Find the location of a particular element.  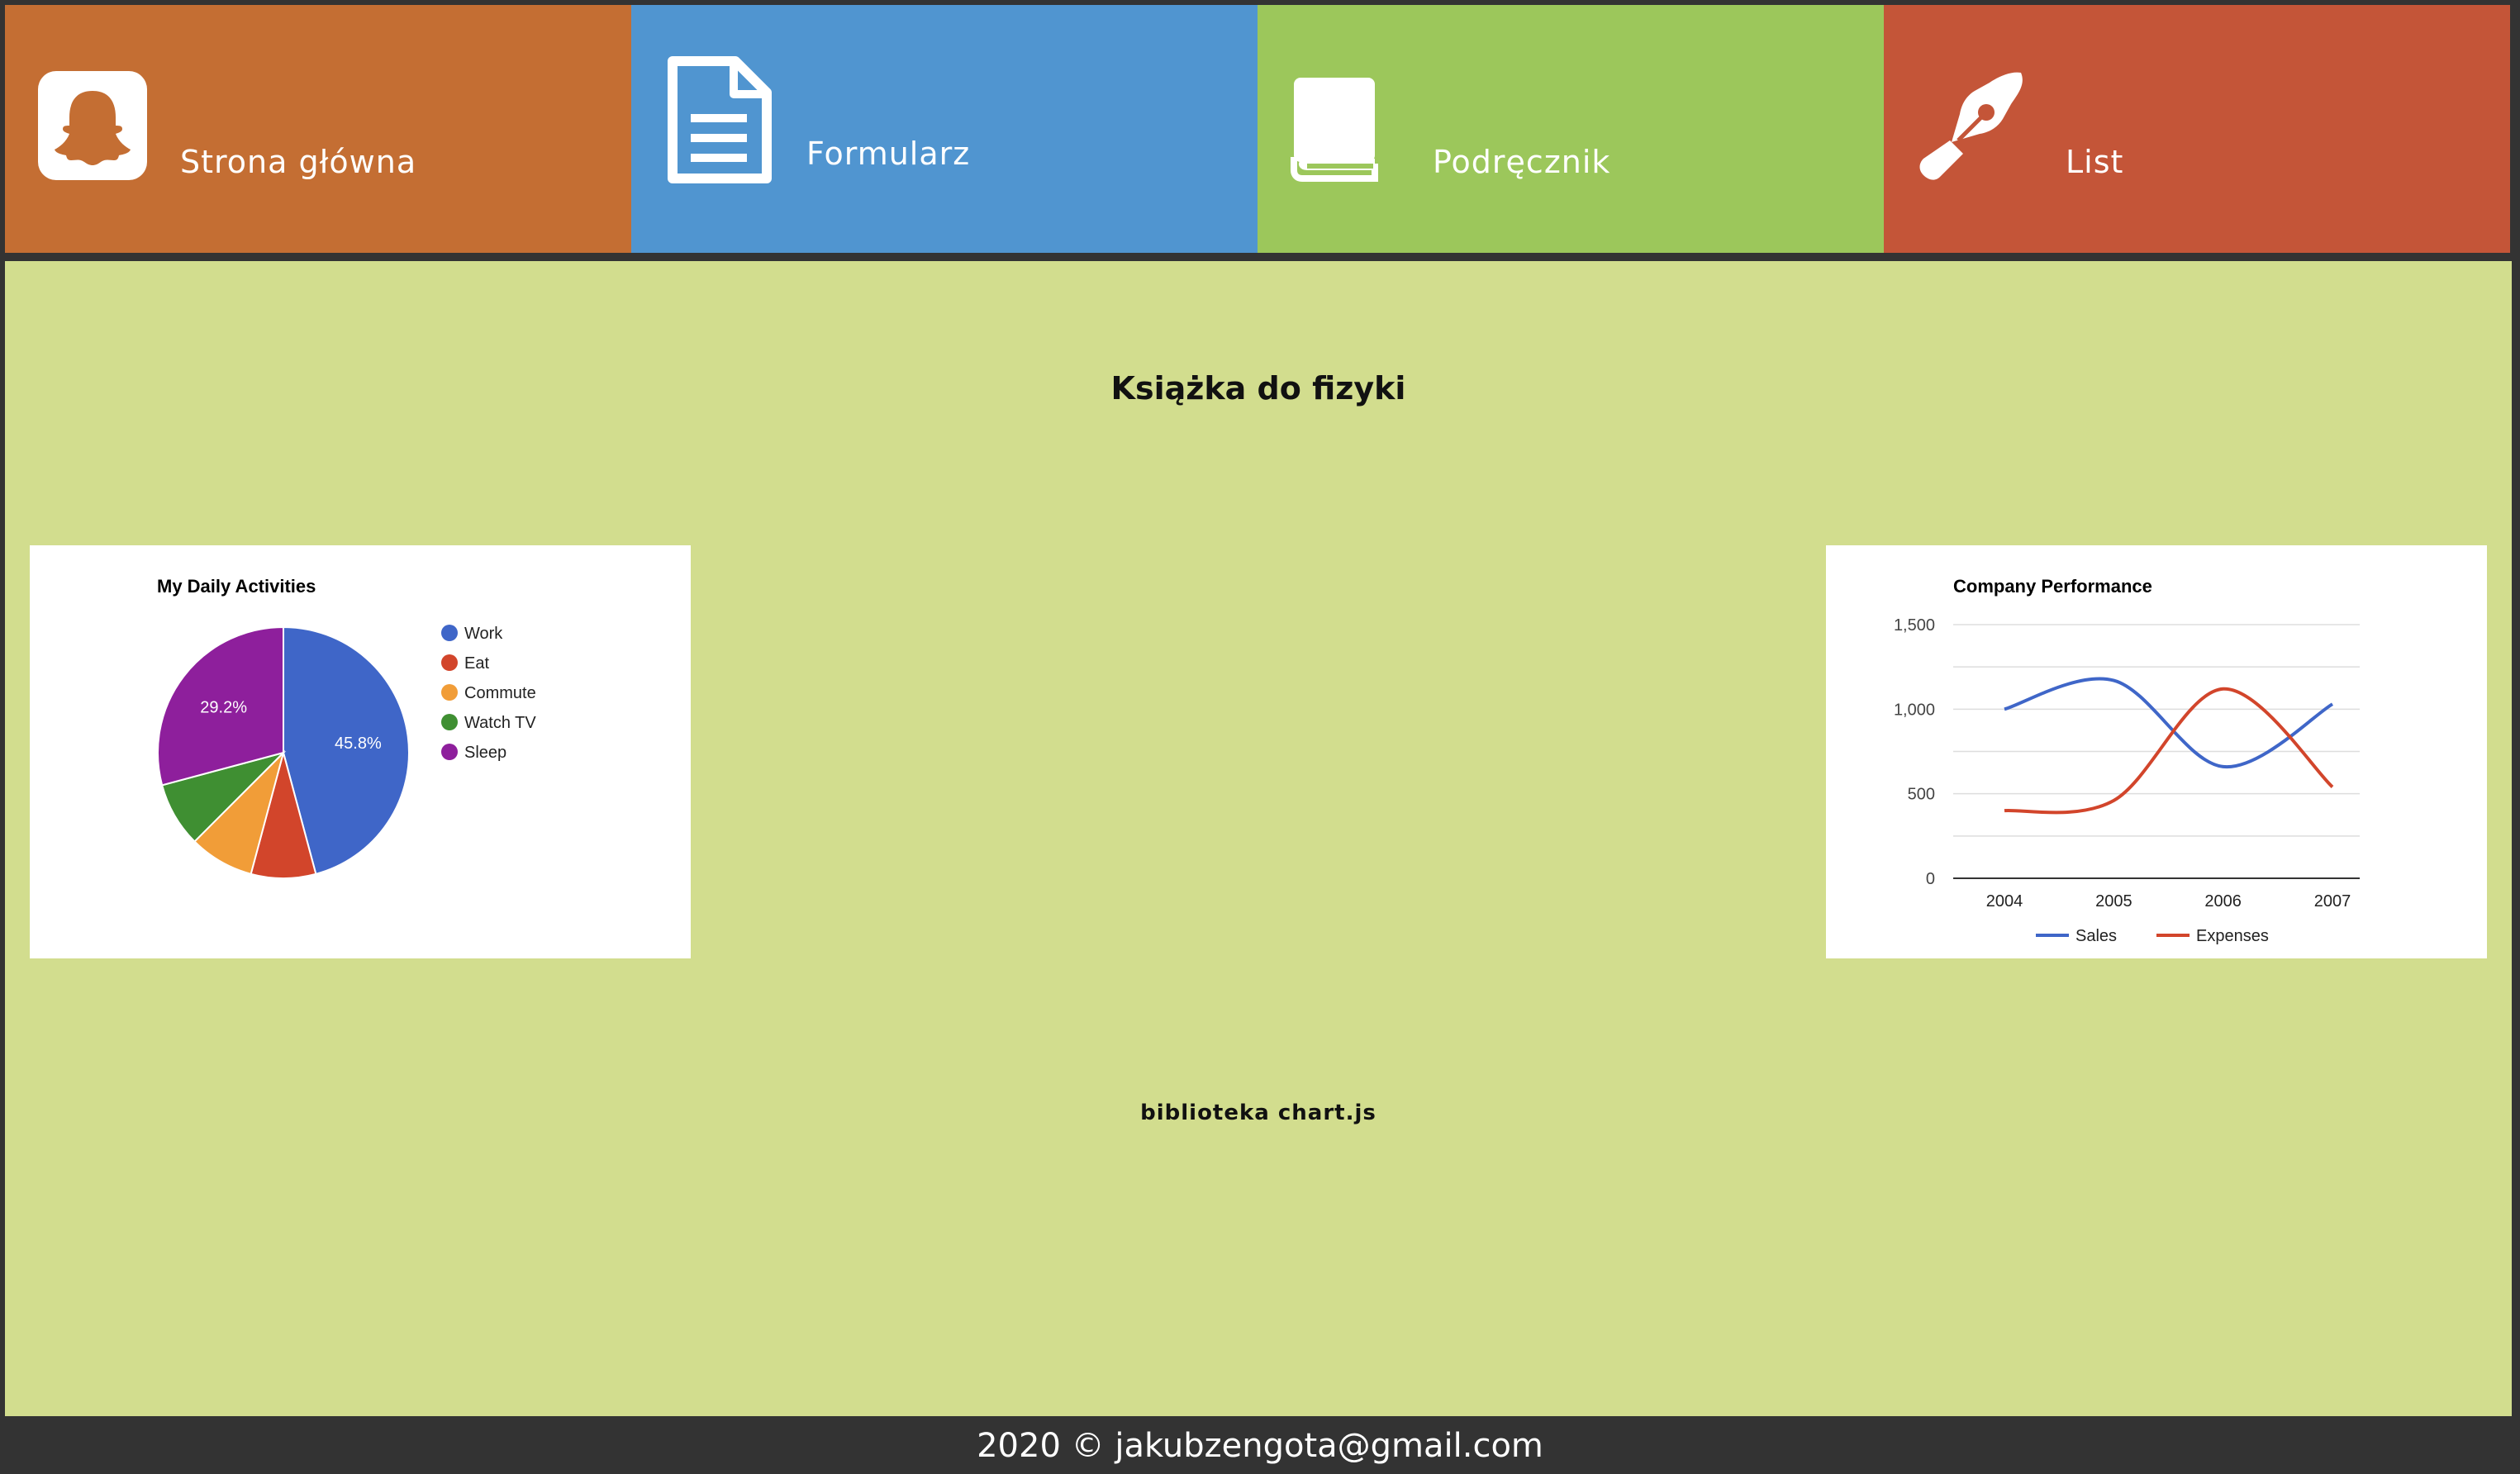

nav-tile-handbook: Podręcznik is located at coordinates (1571, 129).